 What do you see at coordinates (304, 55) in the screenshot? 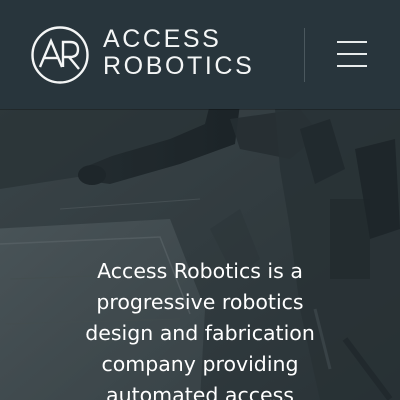
I see `header-divider` at bounding box center [304, 55].